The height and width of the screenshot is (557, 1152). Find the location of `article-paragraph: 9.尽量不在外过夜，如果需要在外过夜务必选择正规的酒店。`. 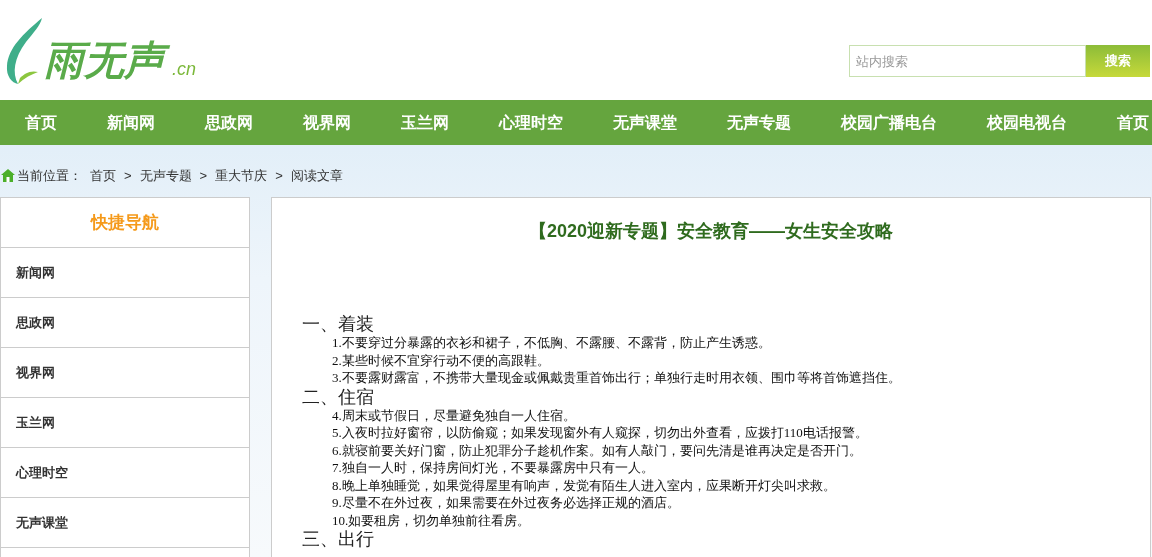

article-paragraph: 9.尽量不在外过夜，如果需要在外过夜务必选择正规的酒店。 is located at coordinates (506, 503).